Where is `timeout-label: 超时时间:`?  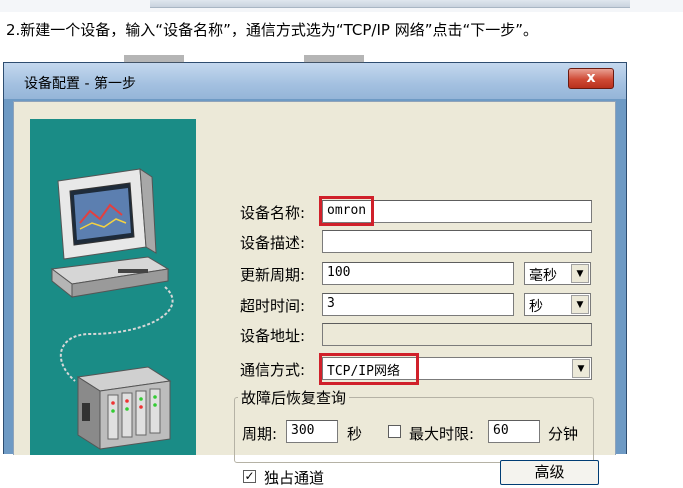 timeout-label: 超时时间: is located at coordinates (273, 306).